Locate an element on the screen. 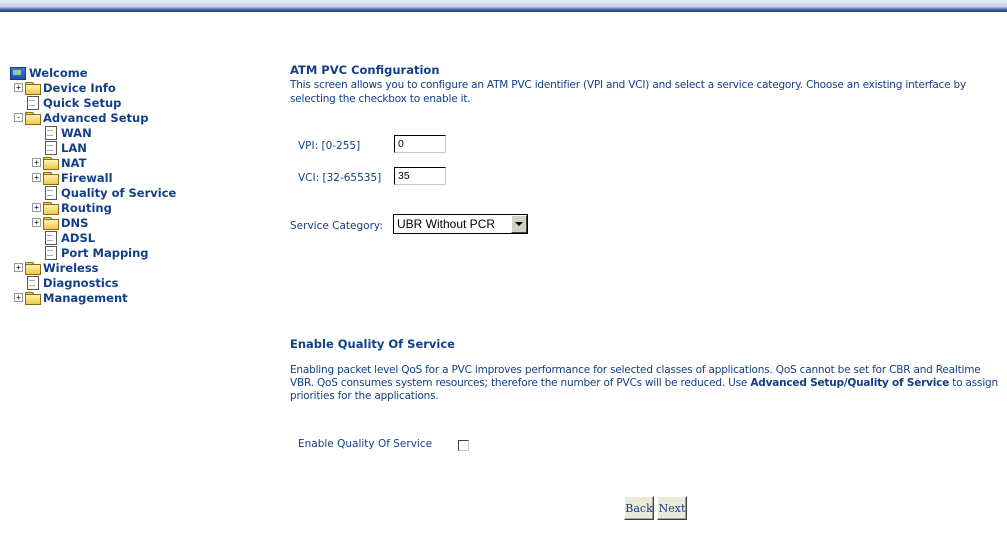 This screenshot has width=1007, height=533. dropdown-arrow-icon is located at coordinates (519, 224).